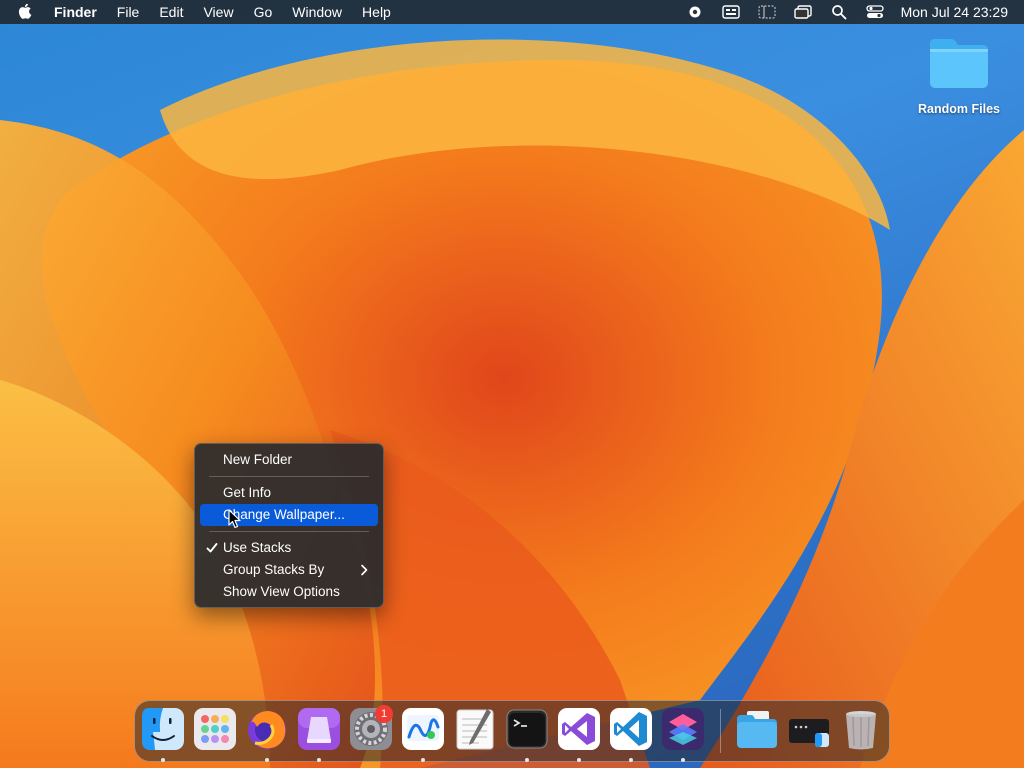  I want to click on mouse-cursor-icon, so click(235, 519).